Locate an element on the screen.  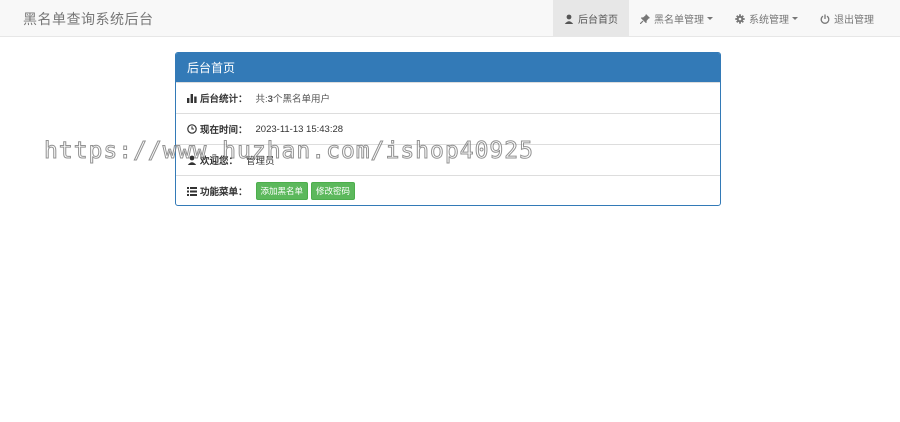
nav-blacklist-manage: 黑名单管理 is located at coordinates (676, 18).